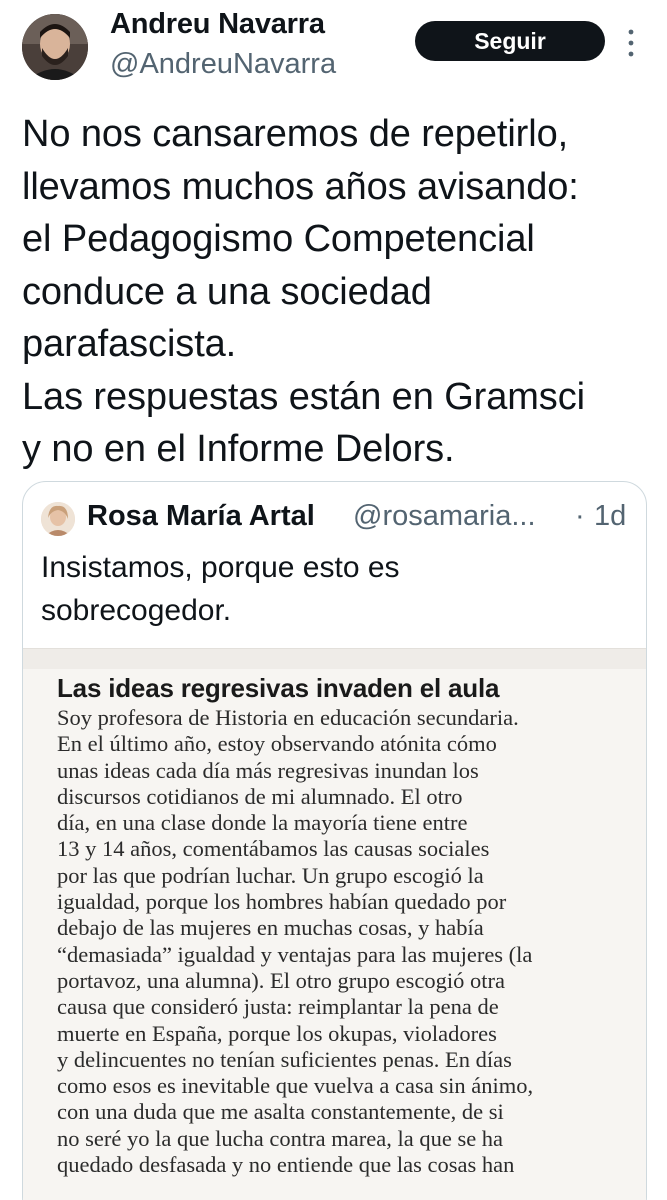 The height and width of the screenshot is (1200, 667). Describe the element at coordinates (303, 396) in the screenshot. I see `tweet-line: Las respuestas están en Gramsci` at that location.